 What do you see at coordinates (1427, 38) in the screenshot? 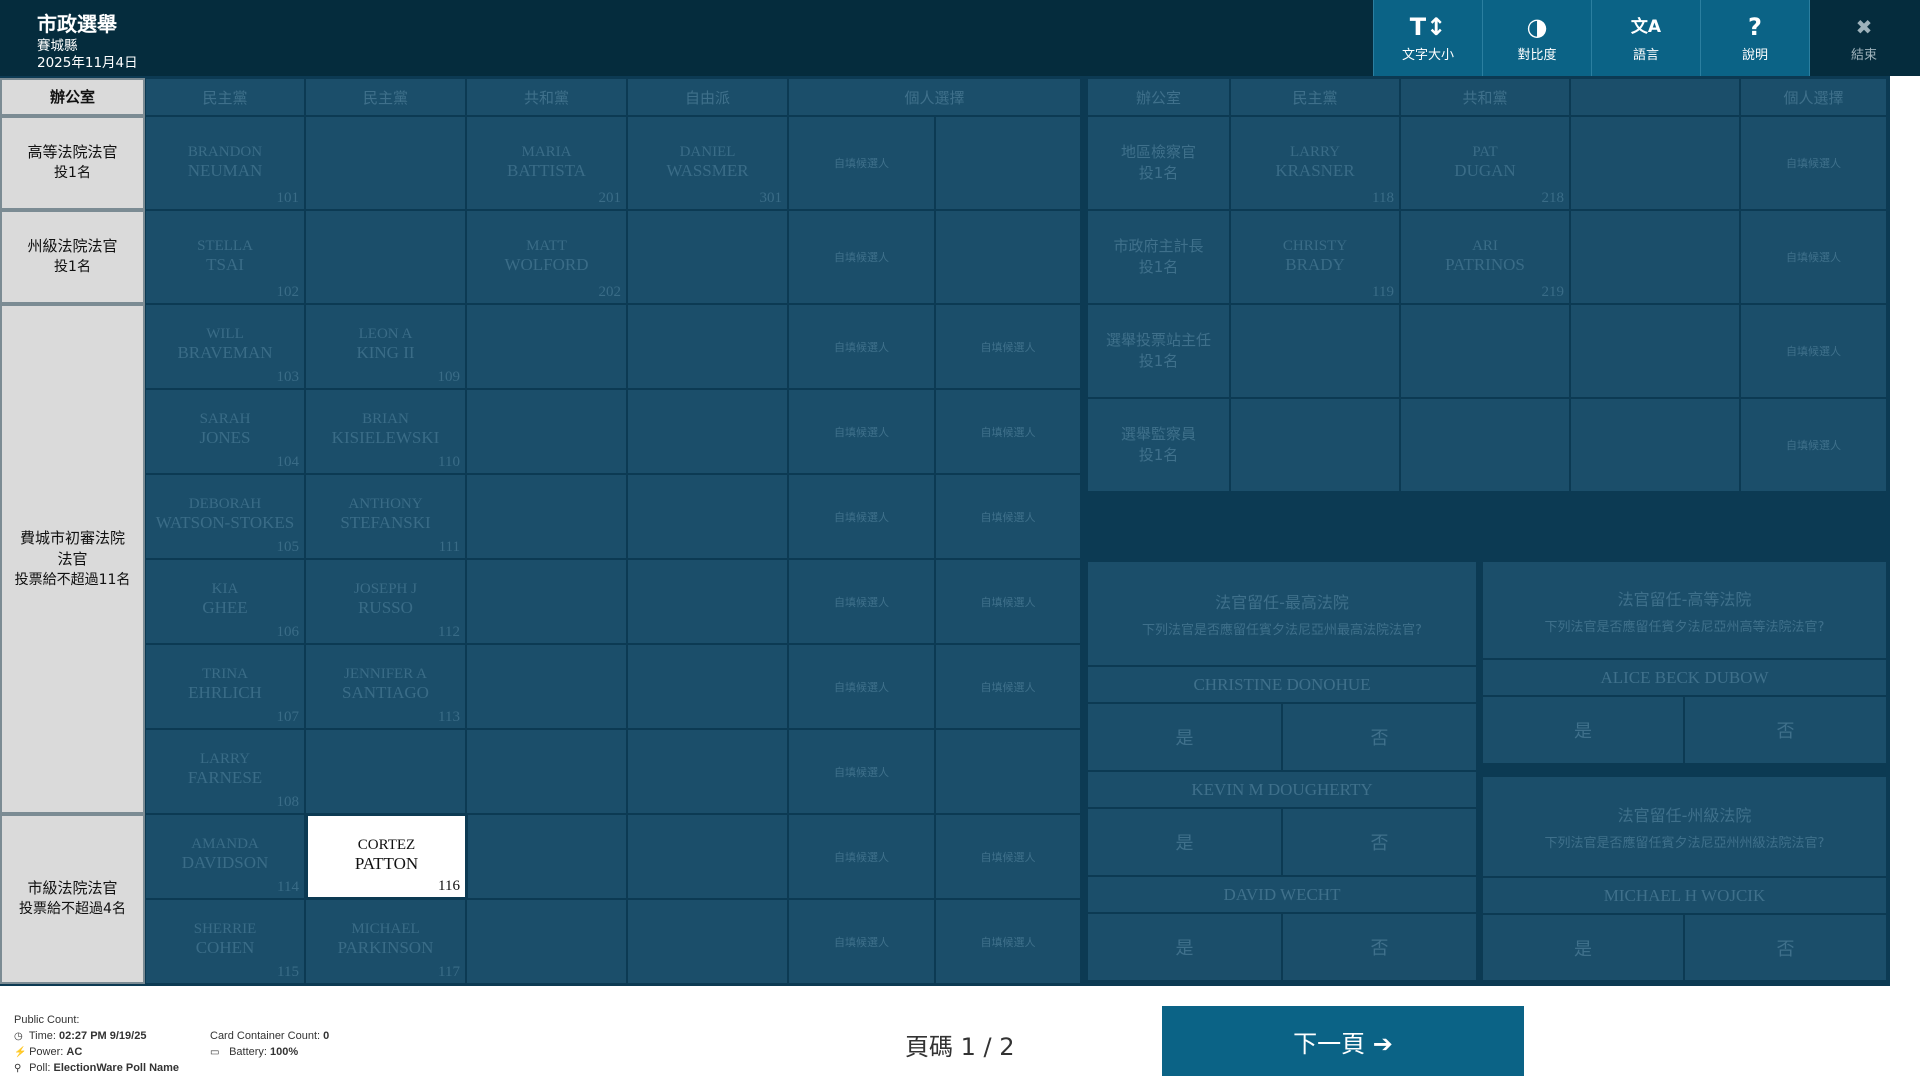
I see `text-size-button: T↕ 文字大小` at bounding box center [1427, 38].